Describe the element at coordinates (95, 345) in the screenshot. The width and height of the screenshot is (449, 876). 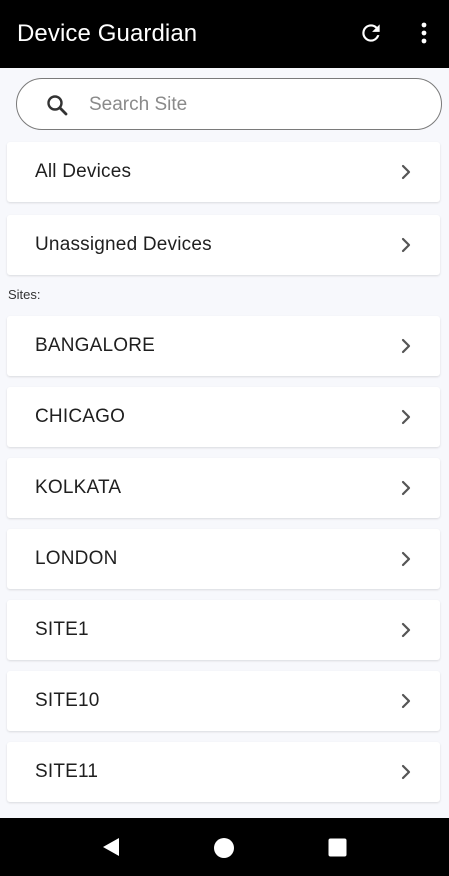
I see `site-item-label: BANGALORE` at that location.